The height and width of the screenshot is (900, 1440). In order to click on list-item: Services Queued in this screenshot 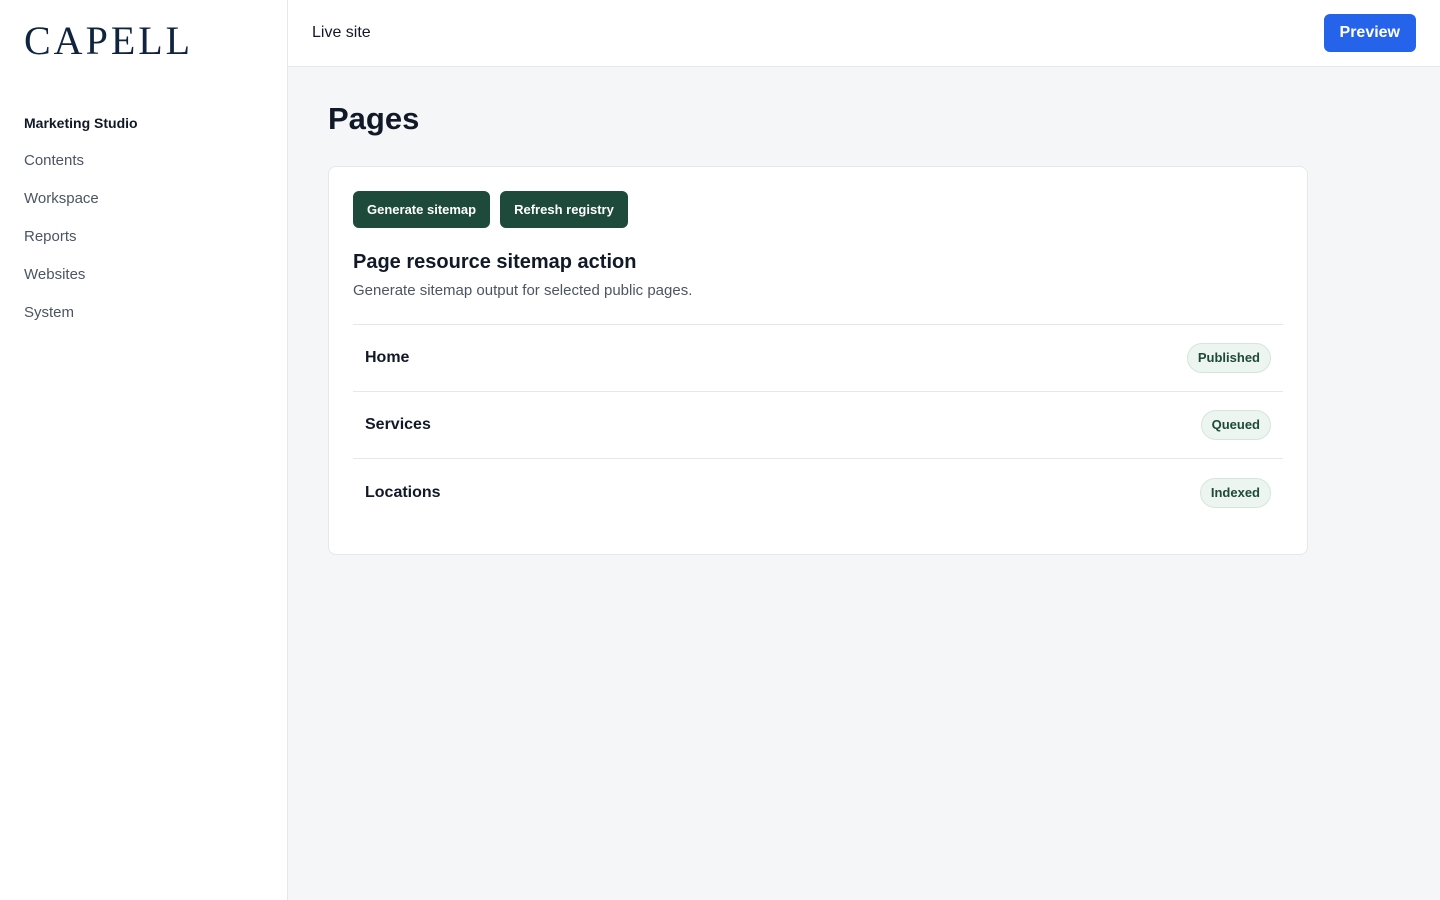, I will do `click(818, 425)`.